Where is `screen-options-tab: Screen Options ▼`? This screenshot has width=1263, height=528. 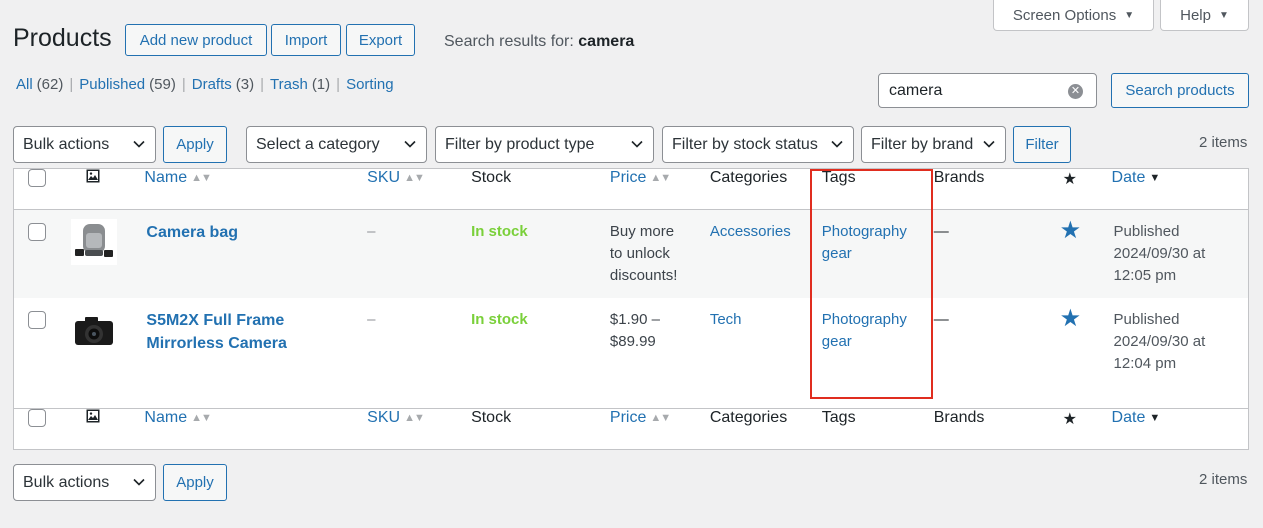 screen-options-tab: Screen Options ▼ is located at coordinates (1073, 15).